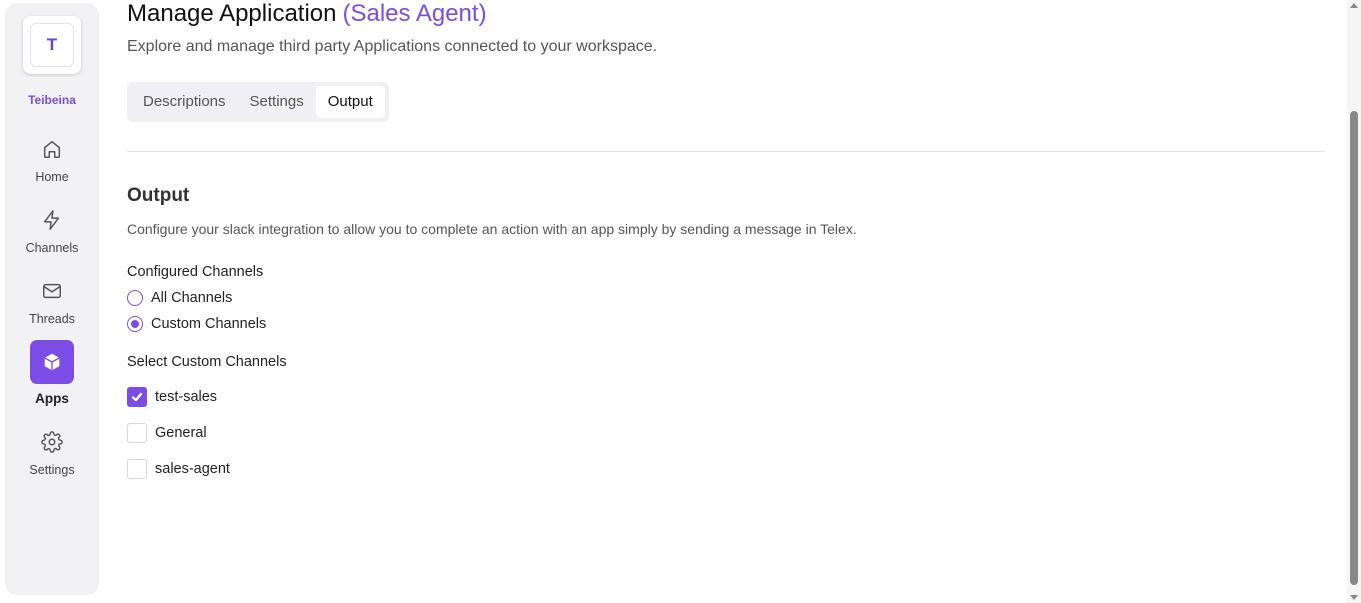  I want to click on scroll-down-arrow-icon, so click(1354, 597).